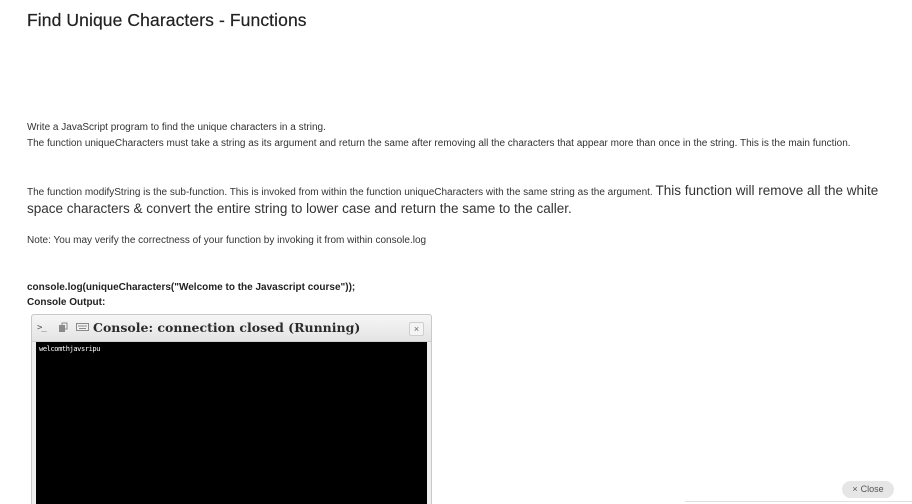  Describe the element at coordinates (63, 329) in the screenshot. I see `copy-icon` at that location.